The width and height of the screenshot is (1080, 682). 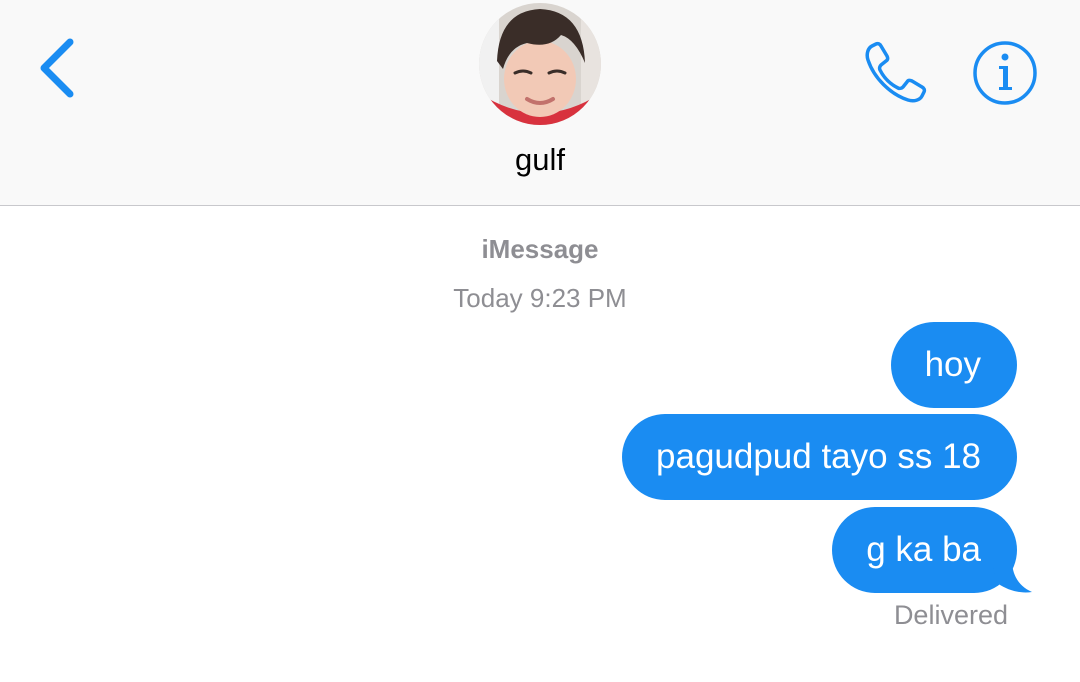 I want to click on phone-icon, so click(x=896, y=72).